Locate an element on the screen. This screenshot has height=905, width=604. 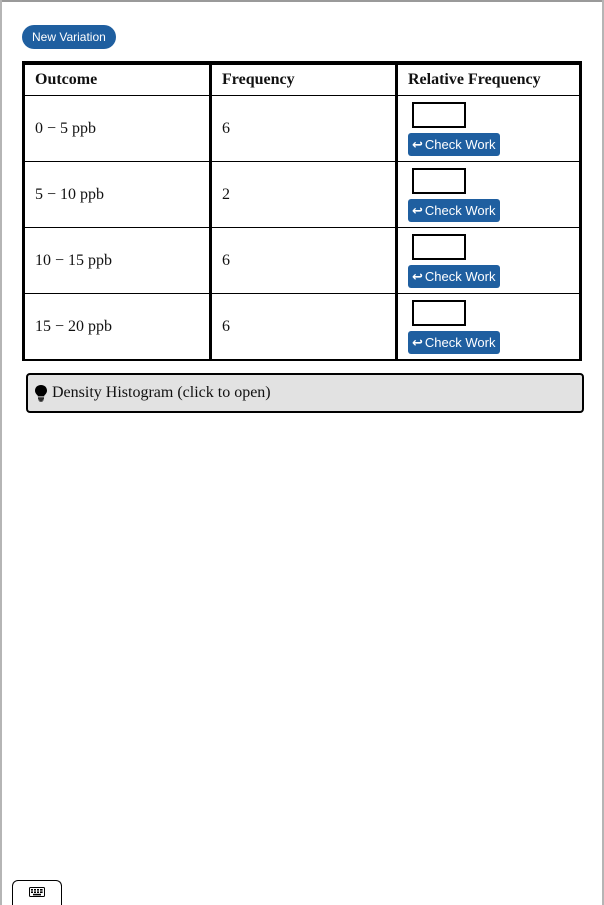
table-row: 5 − 10 ppb 2 ↩ Check Work is located at coordinates (302, 194).